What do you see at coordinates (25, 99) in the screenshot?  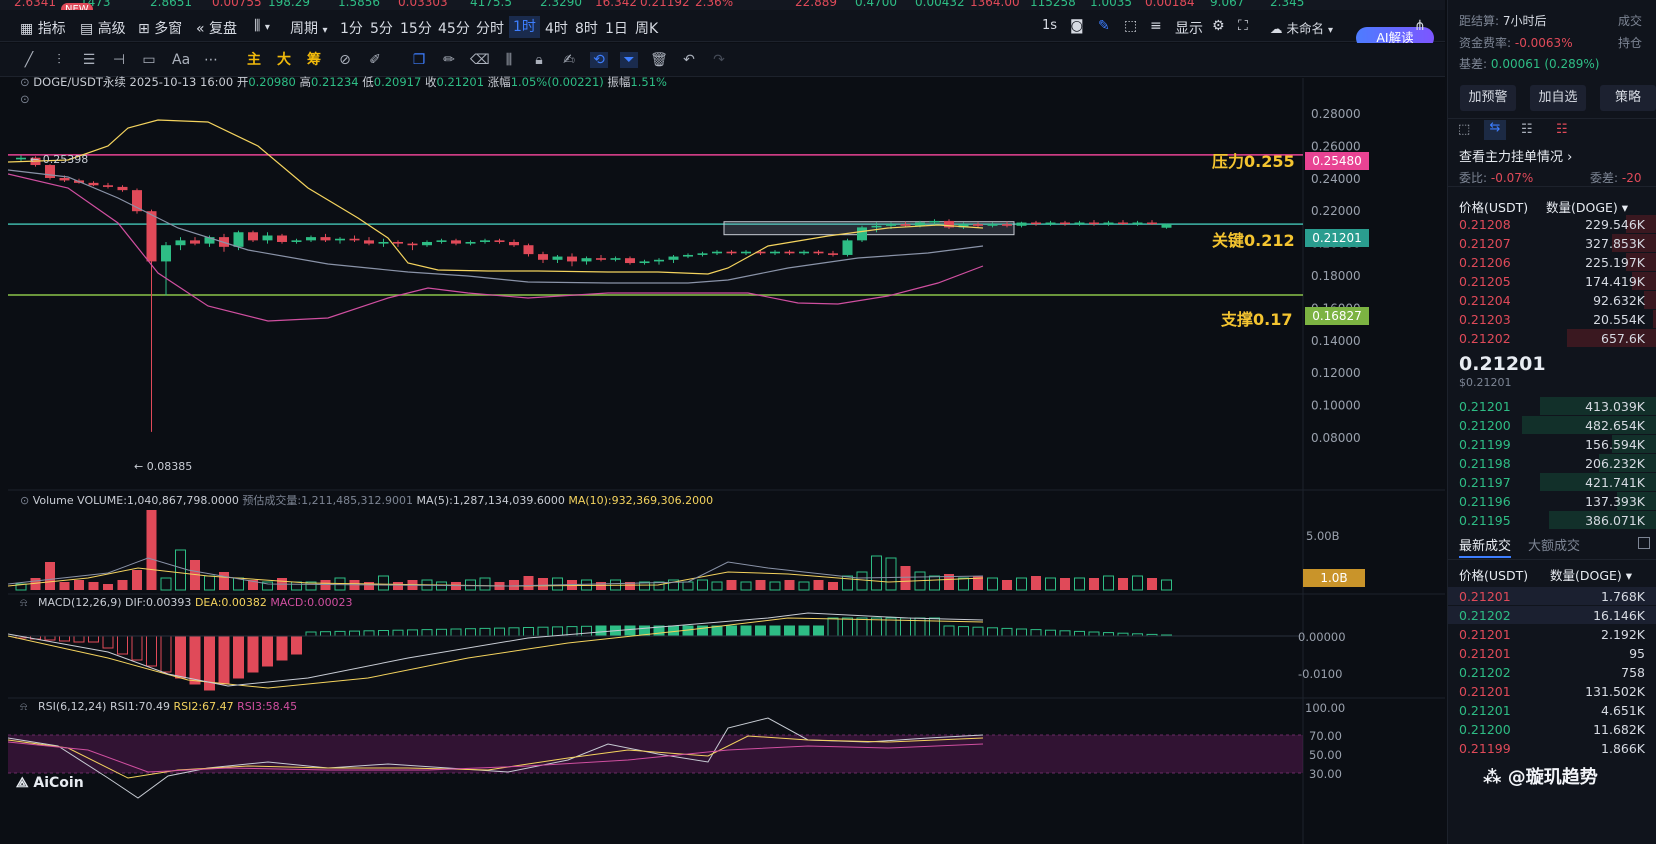 I see `expand-icon: ⊙` at bounding box center [25, 99].